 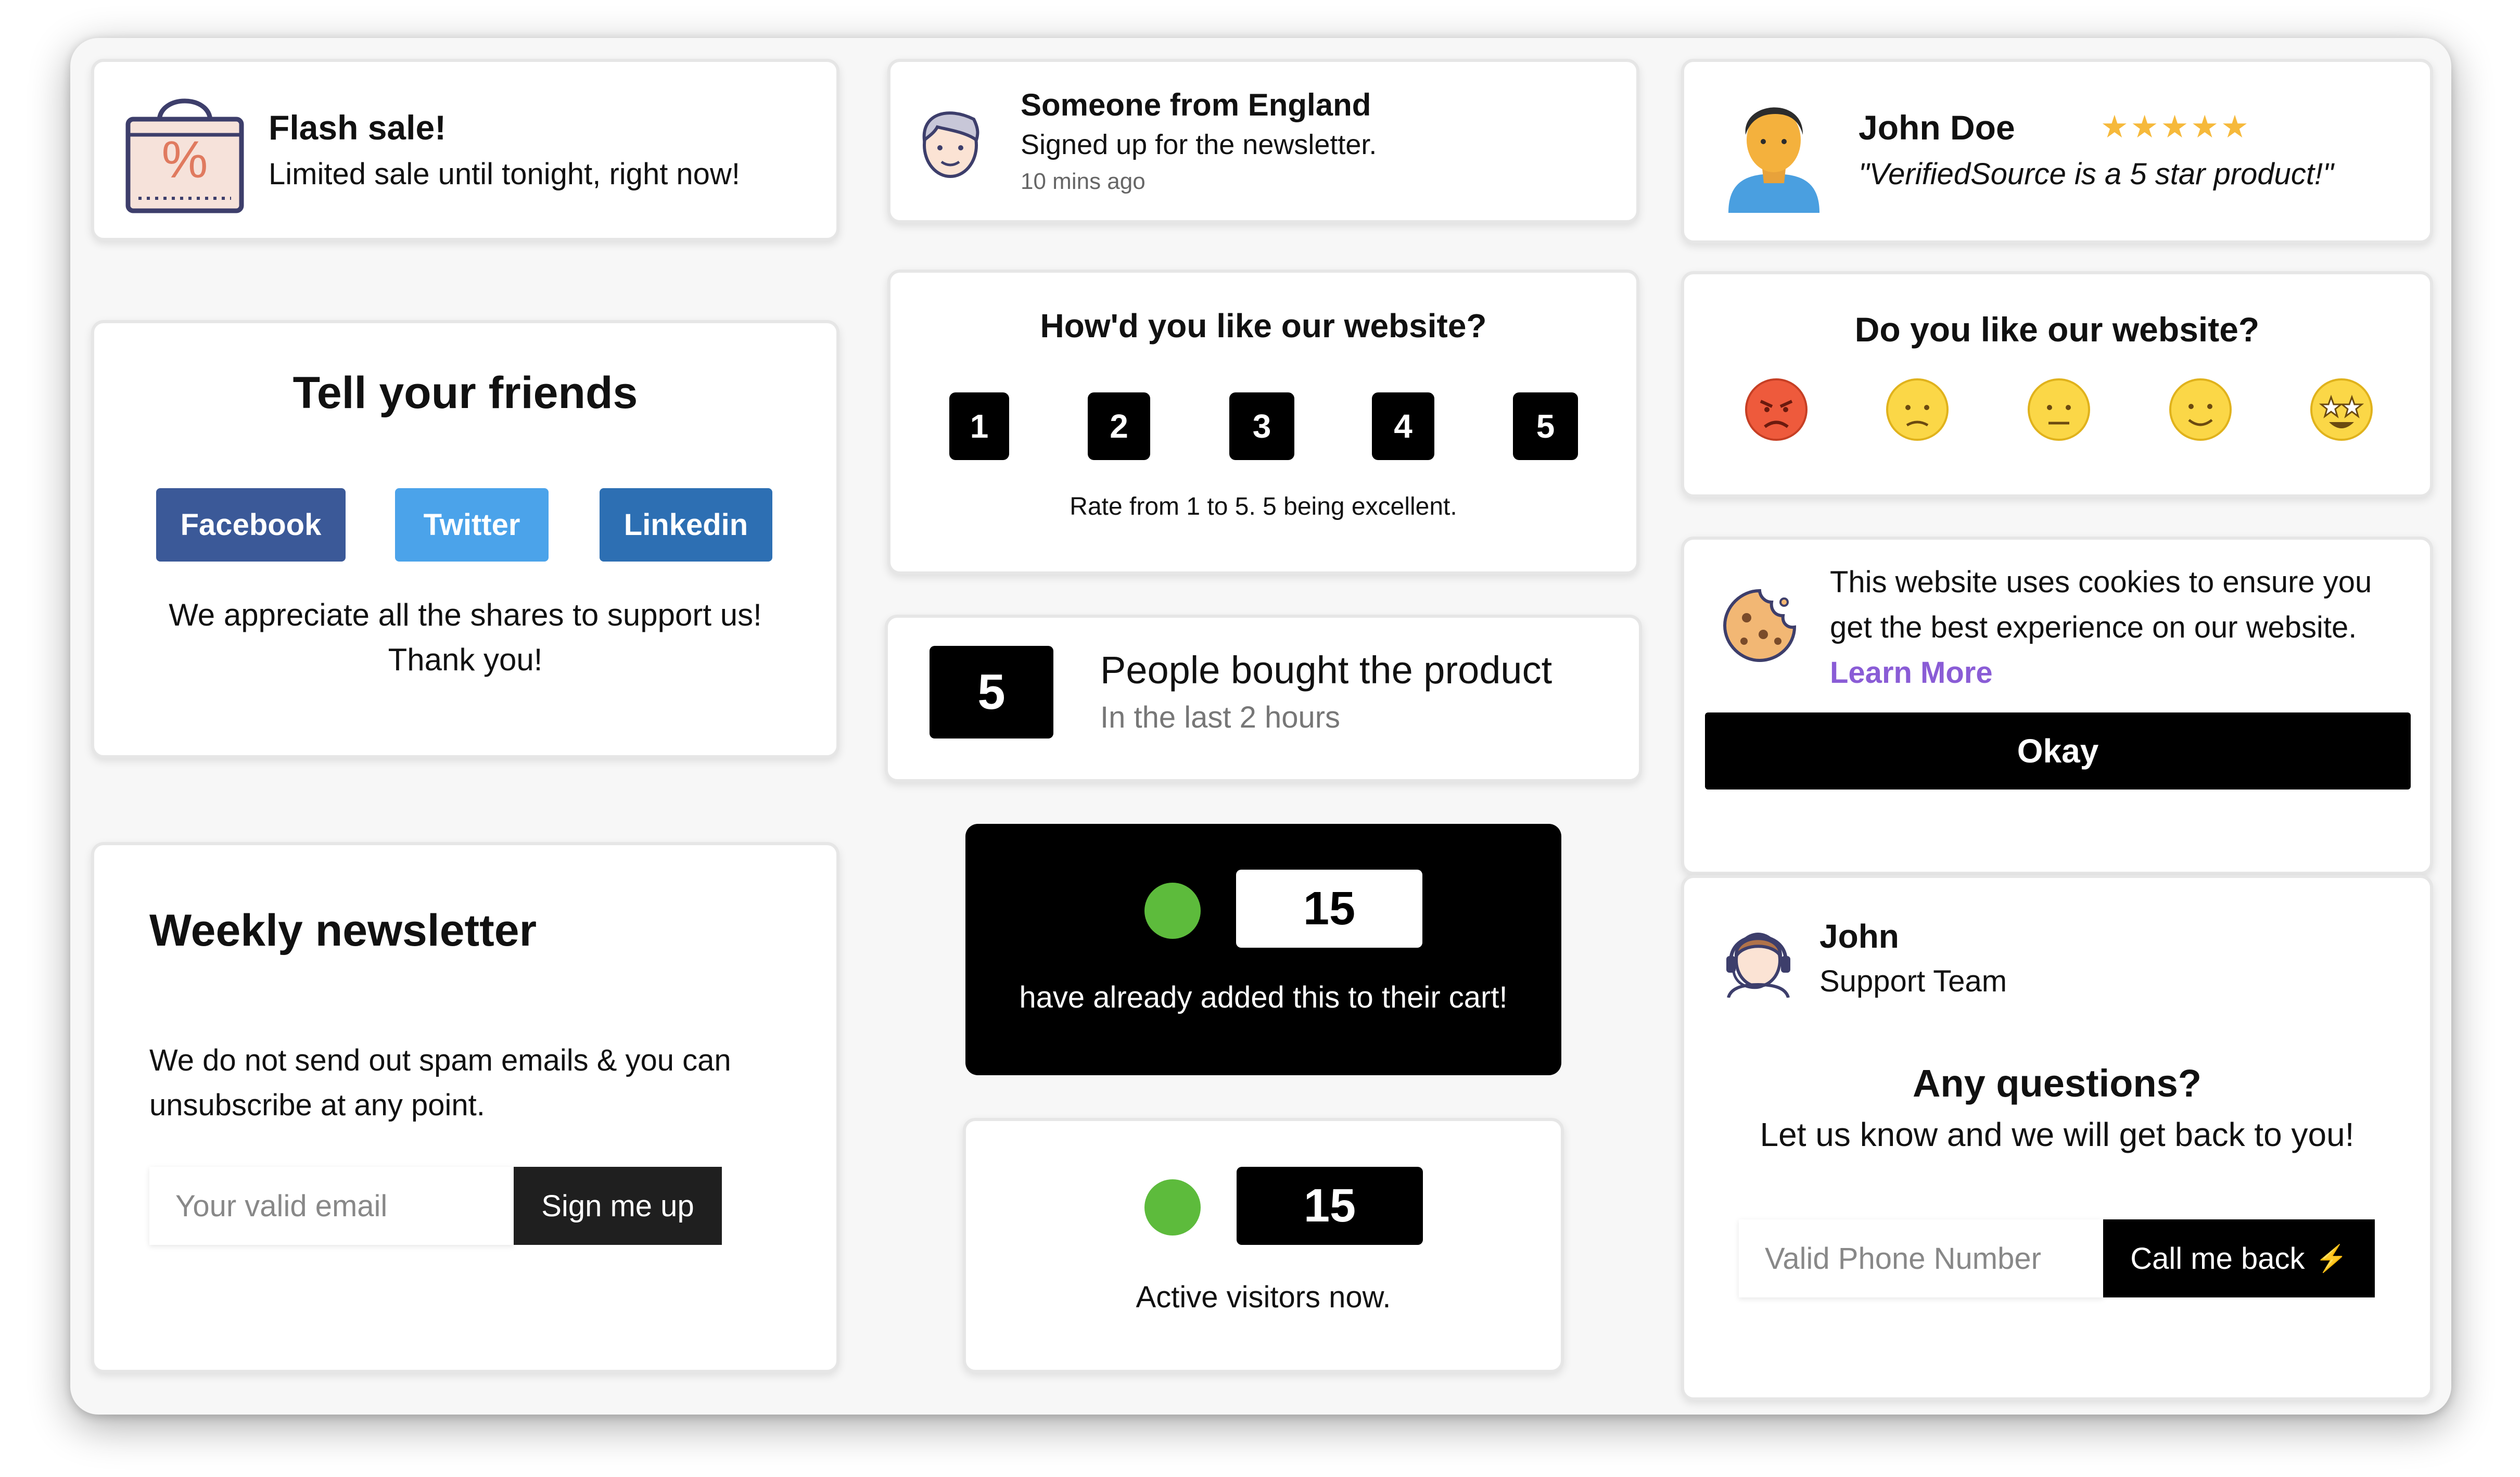 What do you see at coordinates (1119, 426) in the screenshot?
I see `rating-option-2: 2` at bounding box center [1119, 426].